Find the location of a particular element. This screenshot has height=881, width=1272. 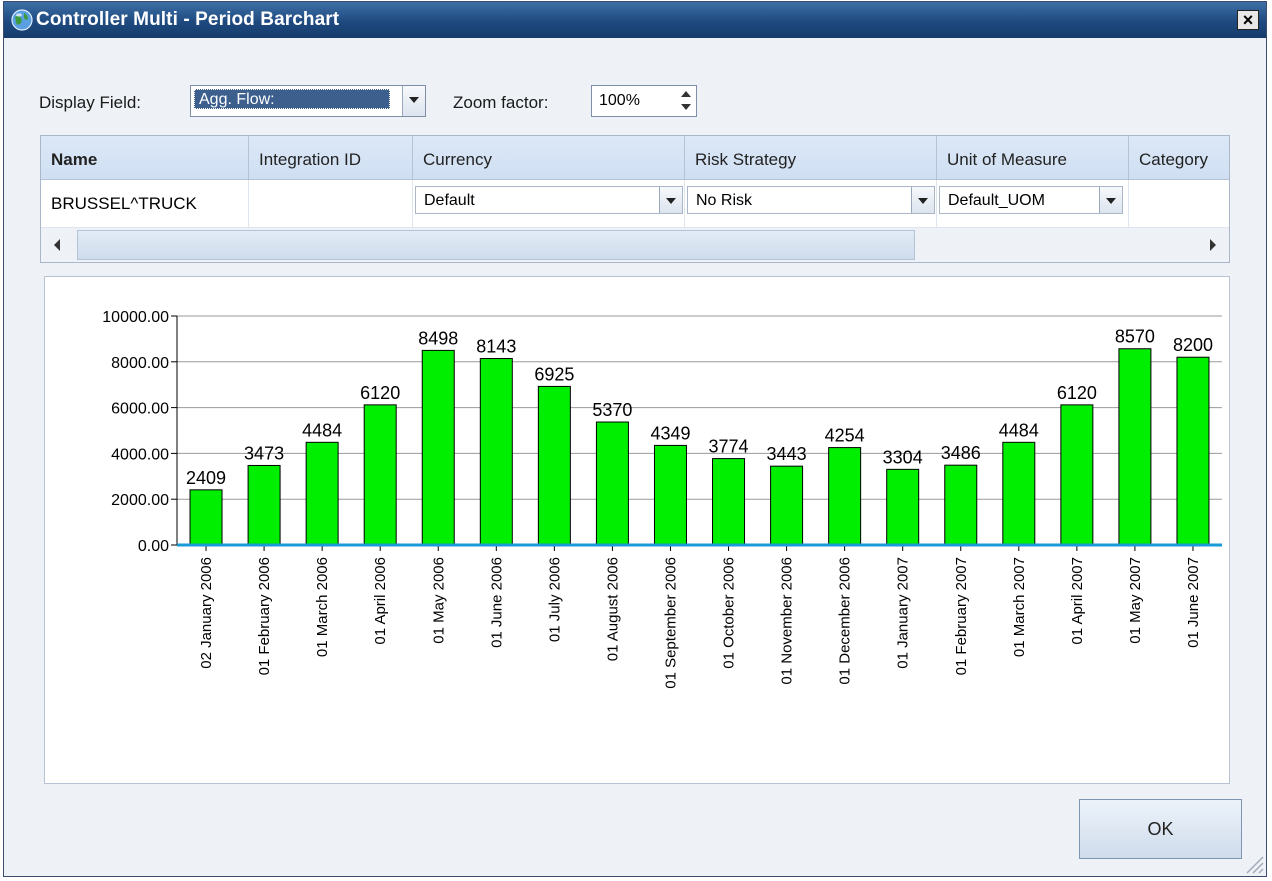

x-tick-label: 01 February 2006 is located at coordinates (264, 616).